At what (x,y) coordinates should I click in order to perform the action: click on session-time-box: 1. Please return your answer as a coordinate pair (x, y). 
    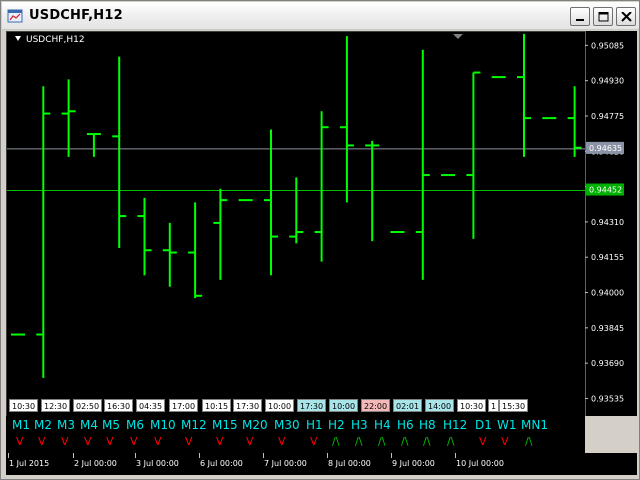
    Looking at the image, I should click on (494, 405).